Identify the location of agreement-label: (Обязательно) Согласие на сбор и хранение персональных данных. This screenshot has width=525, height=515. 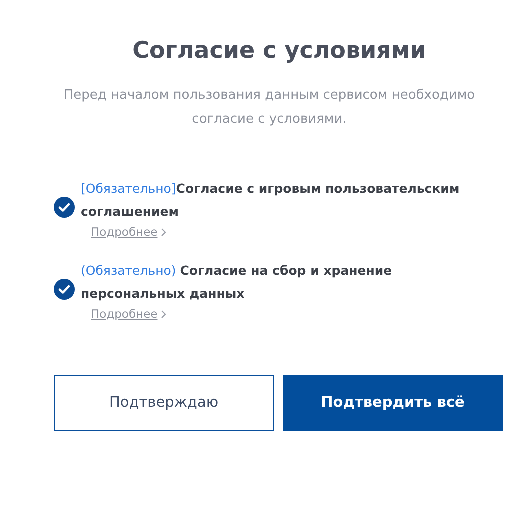
(237, 282).